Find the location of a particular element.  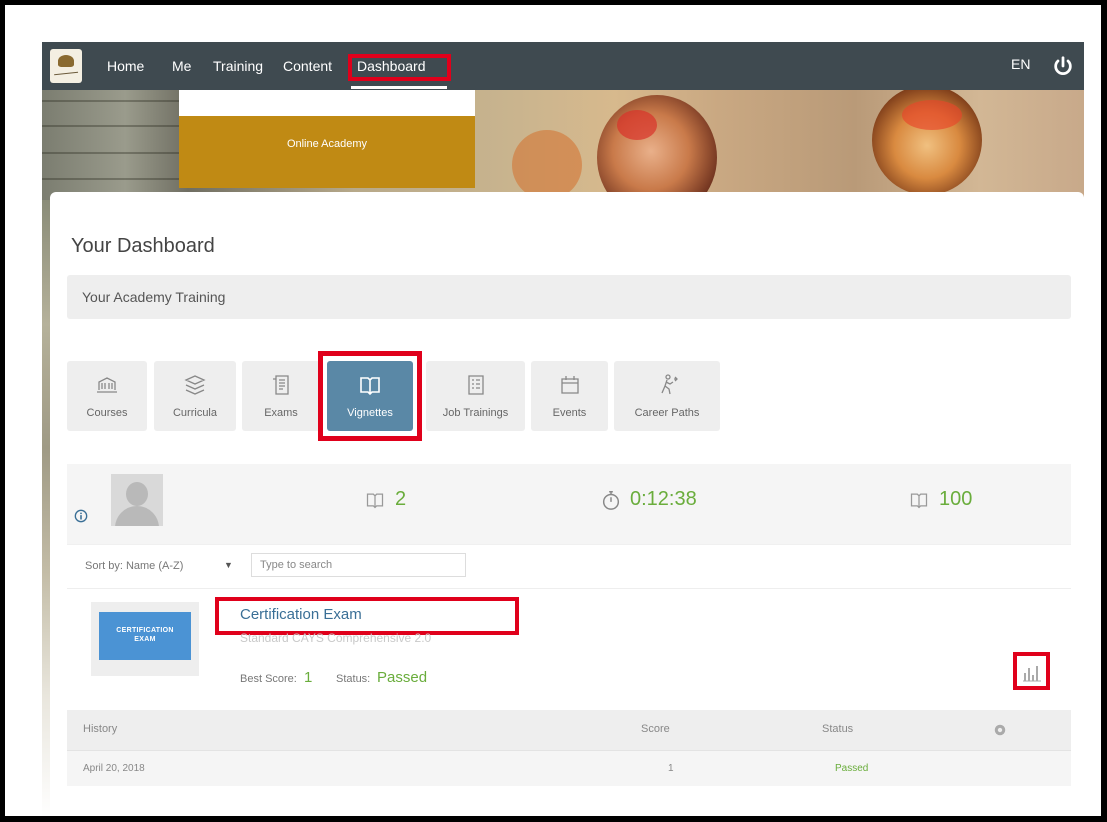

thumbnail-badge: CERTIFICATION EXAM is located at coordinates (145, 636).